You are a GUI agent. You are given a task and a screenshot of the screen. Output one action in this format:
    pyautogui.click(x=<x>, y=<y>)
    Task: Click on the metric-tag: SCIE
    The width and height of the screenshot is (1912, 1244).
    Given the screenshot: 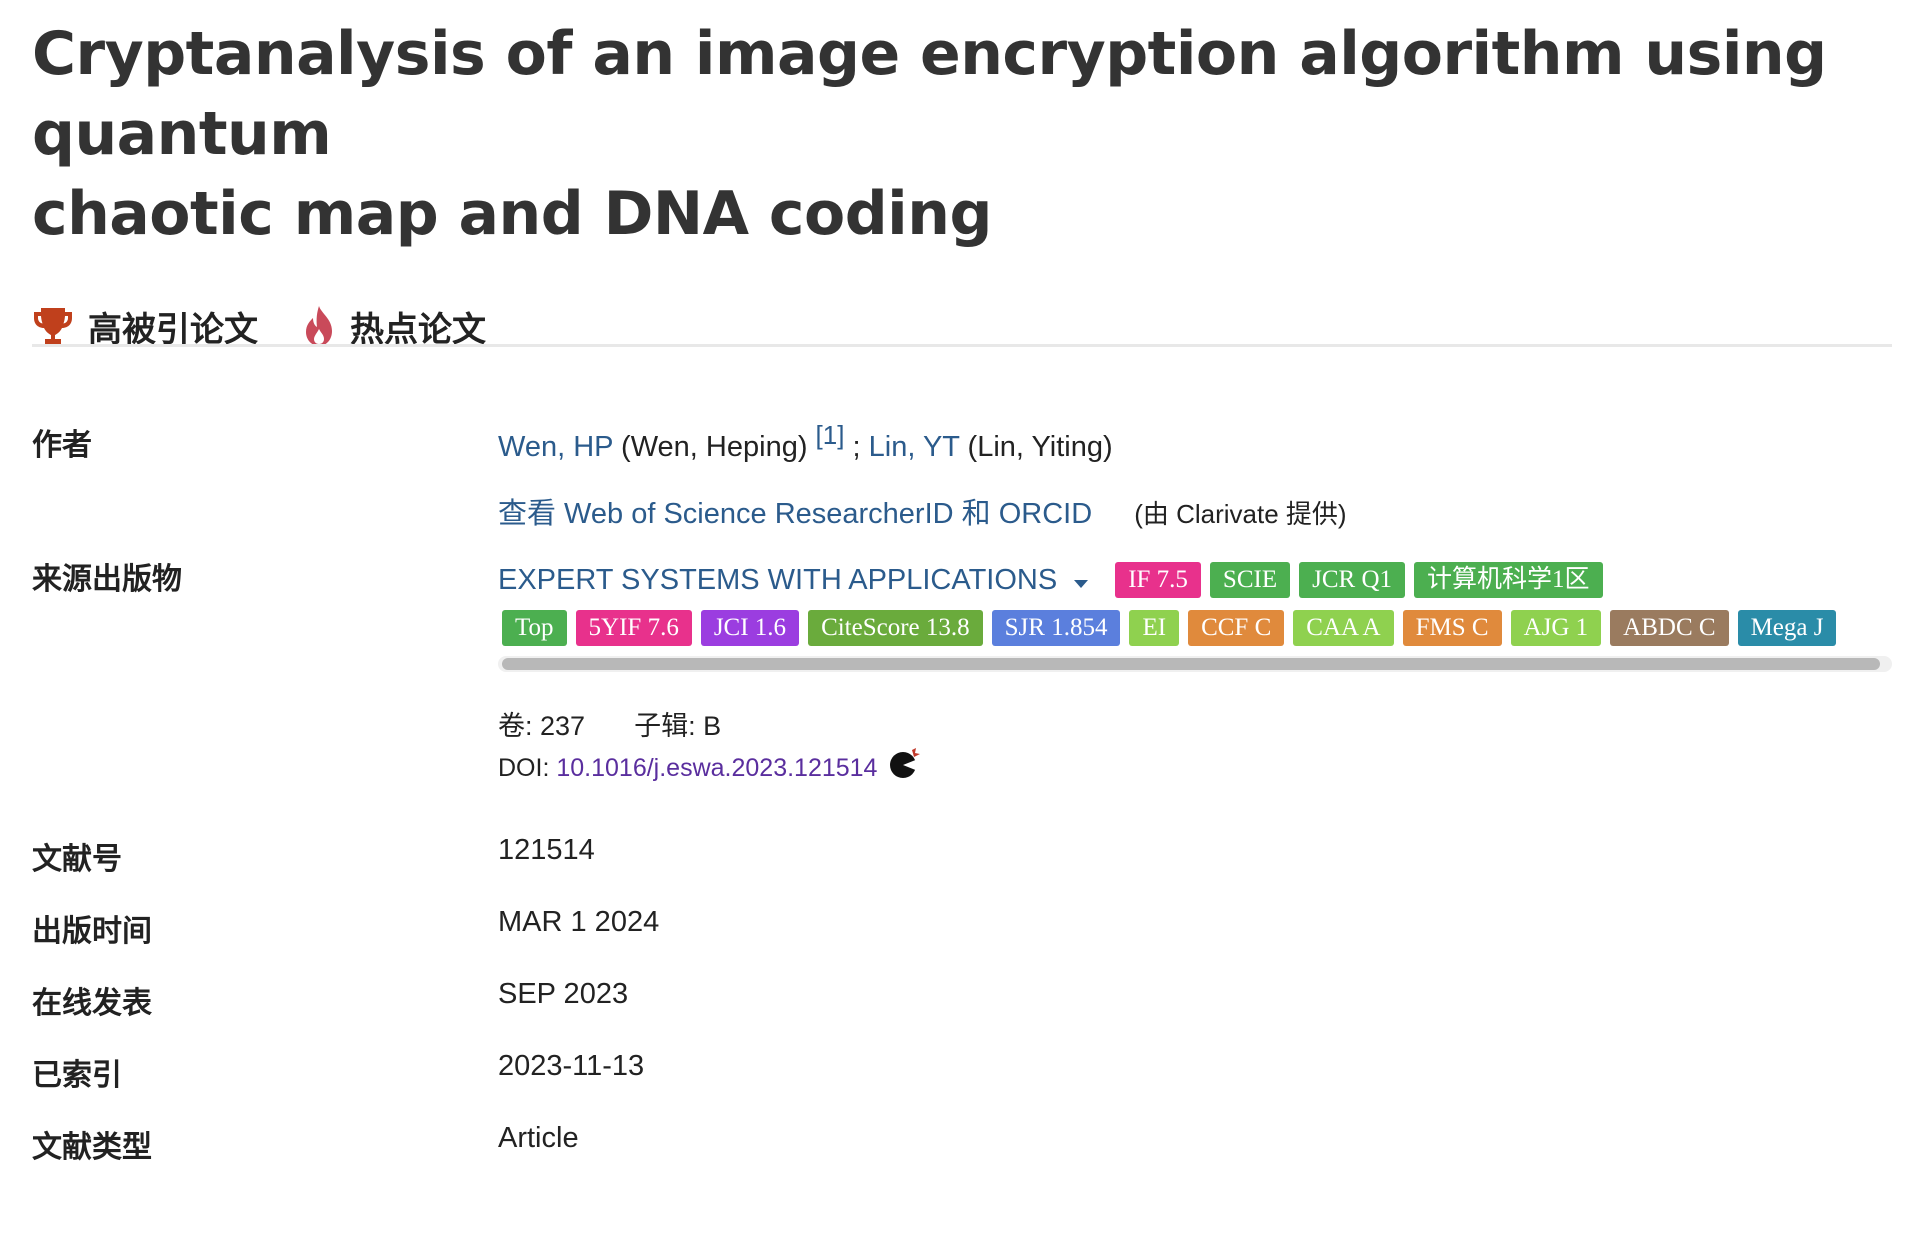 What is the action you would take?
    pyautogui.click(x=1250, y=580)
    